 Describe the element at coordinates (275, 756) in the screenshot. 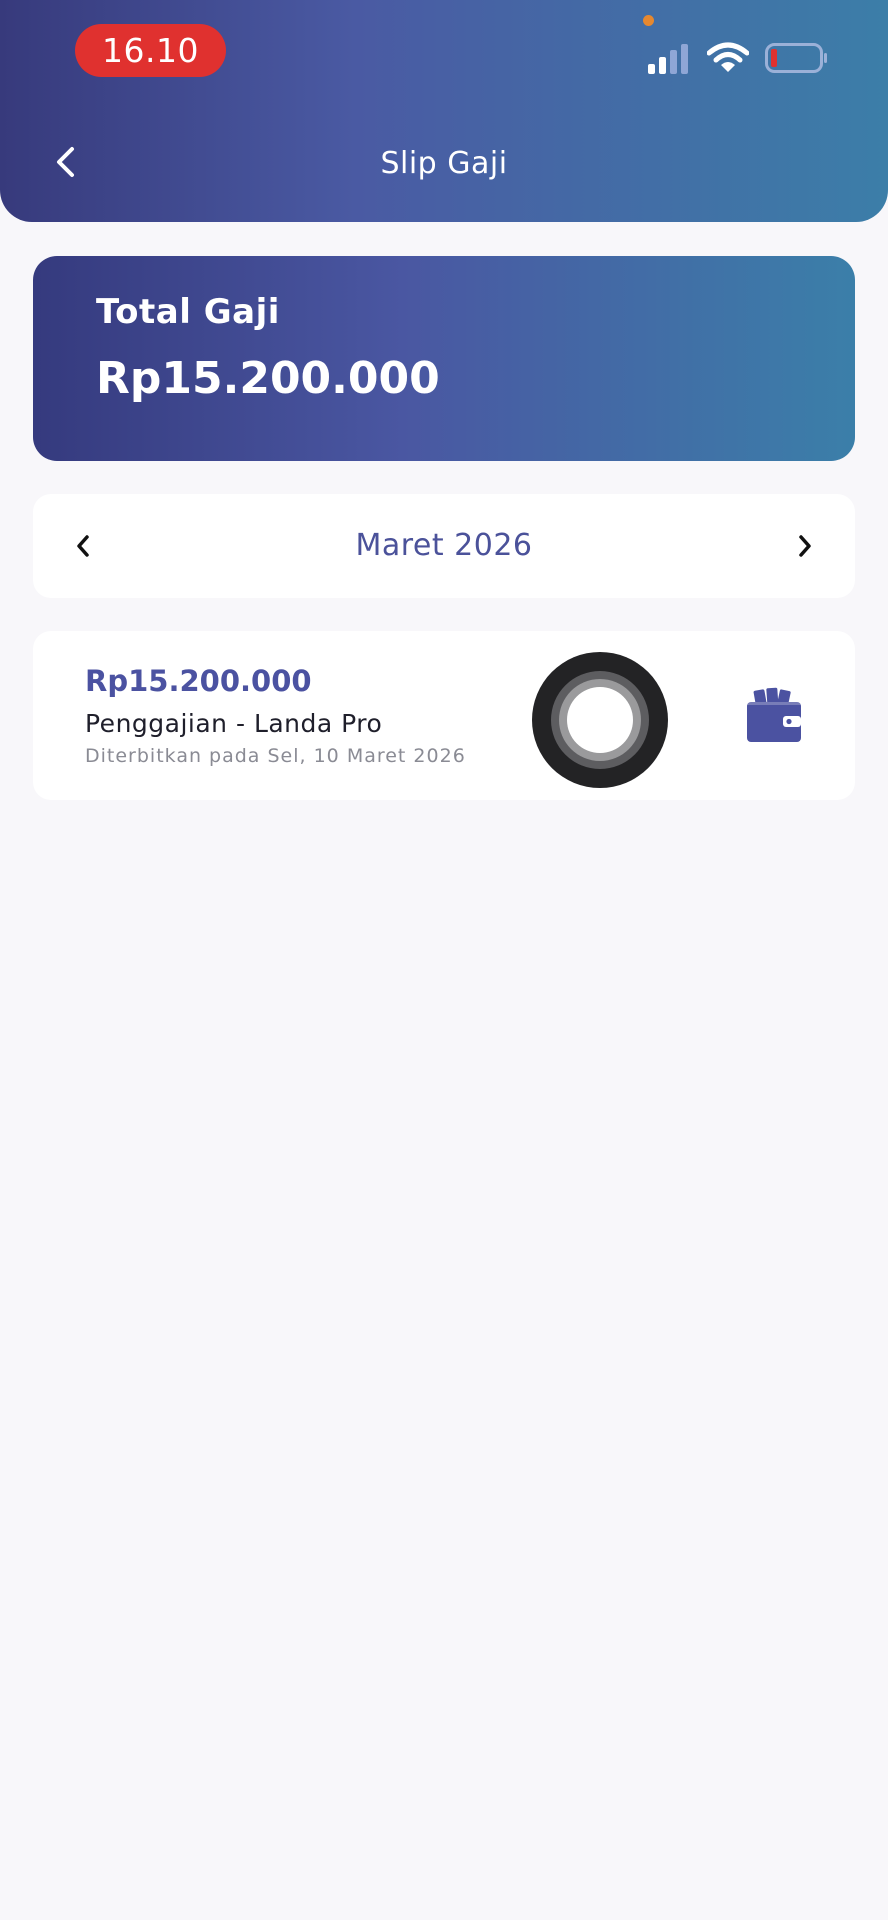

I see `slip-issued-date: Diterbitkan pada Sel, 10 Maret 2026` at that location.